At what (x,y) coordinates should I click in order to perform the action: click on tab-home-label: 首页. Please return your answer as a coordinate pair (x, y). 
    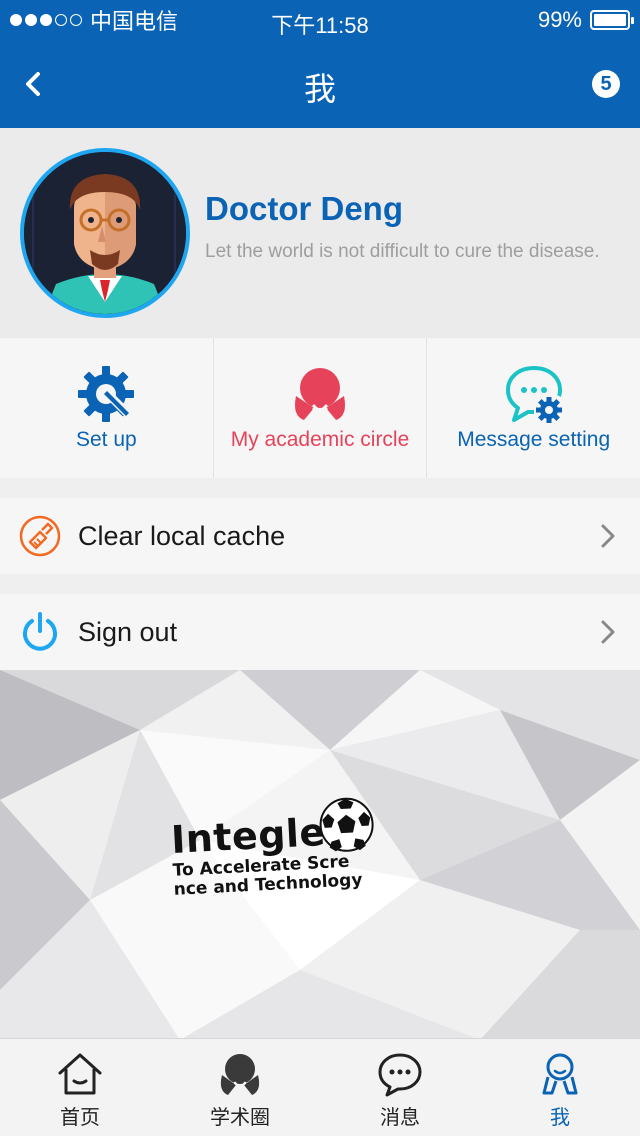
    Looking at the image, I should click on (80, 1118).